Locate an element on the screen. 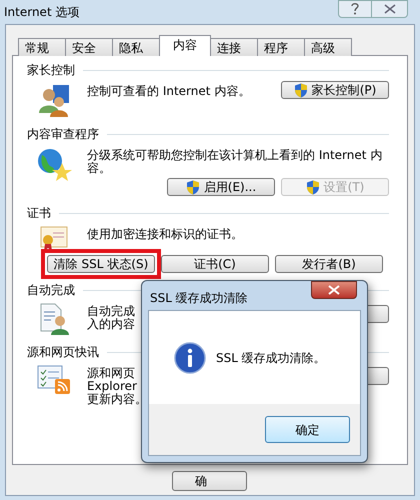 The height and width of the screenshot is (500, 420). help-button is located at coordinates (355, 9).